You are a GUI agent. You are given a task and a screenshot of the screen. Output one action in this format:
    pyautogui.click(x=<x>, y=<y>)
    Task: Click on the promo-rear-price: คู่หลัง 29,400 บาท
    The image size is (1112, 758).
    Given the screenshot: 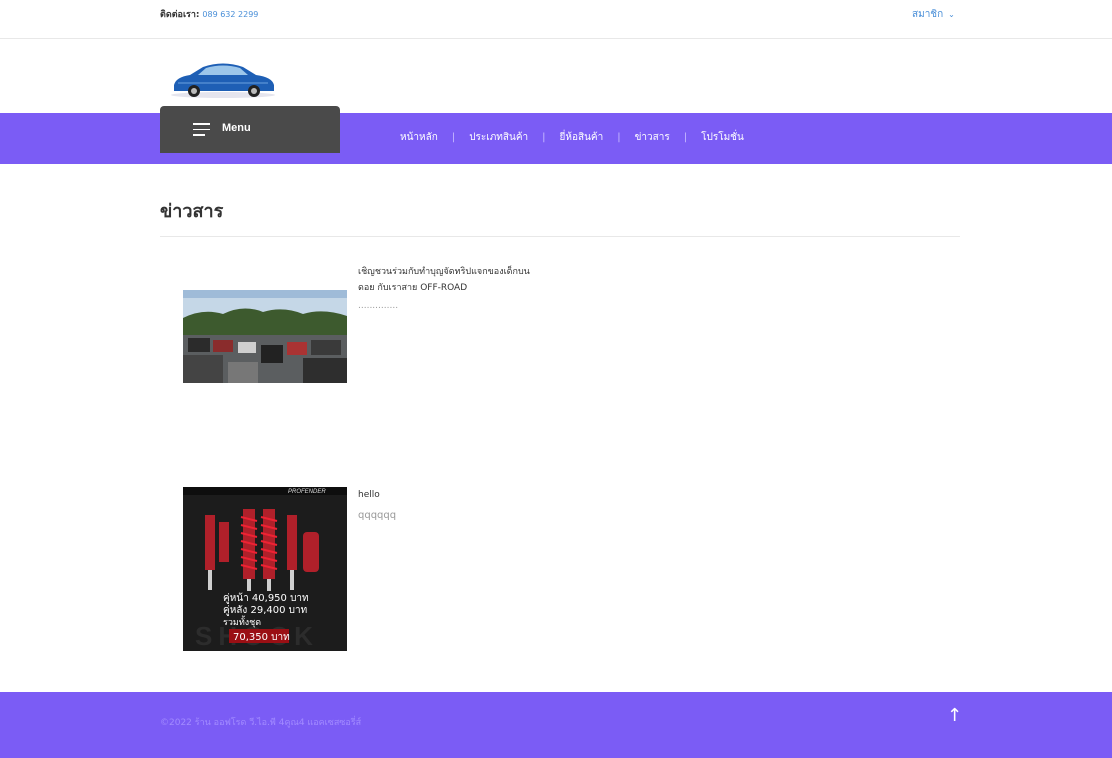 What is the action you would take?
    pyautogui.click(x=265, y=610)
    